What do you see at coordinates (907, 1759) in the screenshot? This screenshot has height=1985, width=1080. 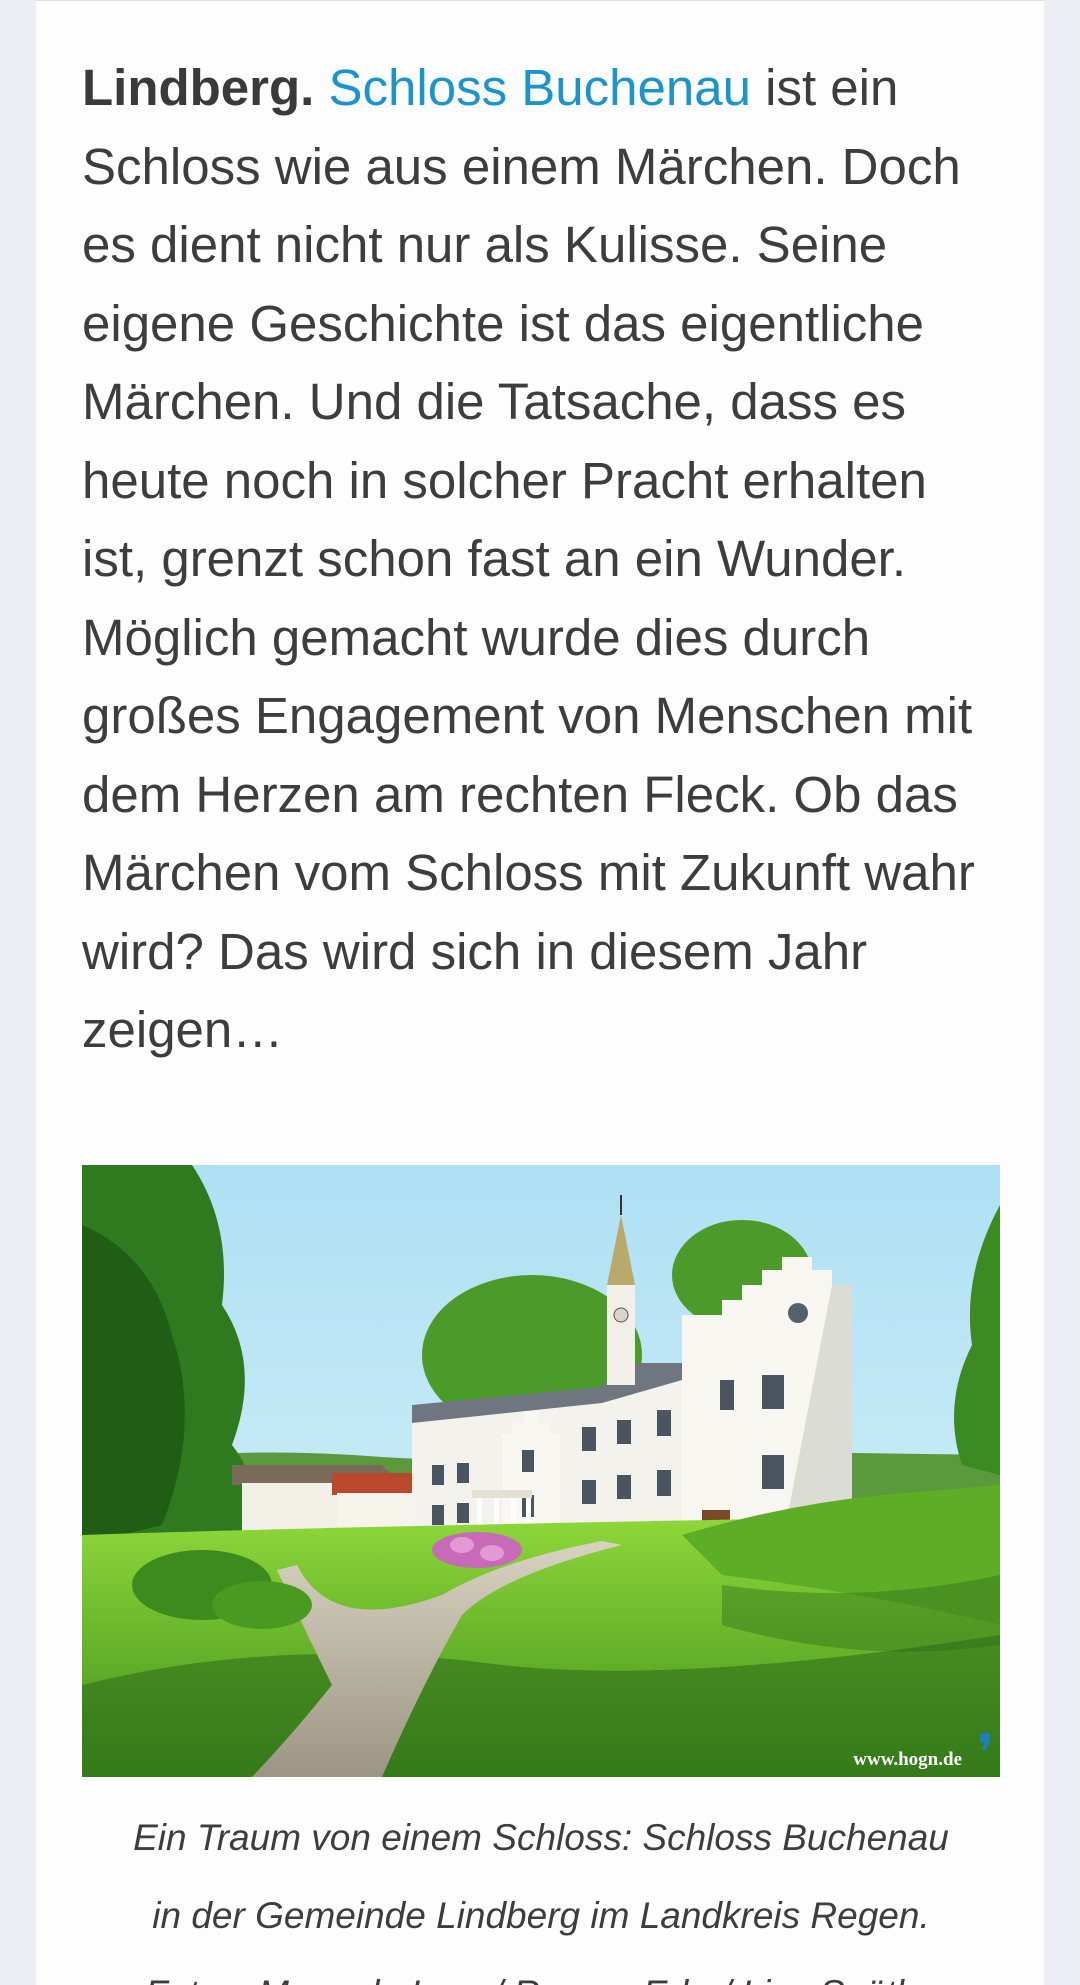 I see `watermark-text: www.hogn.de` at bounding box center [907, 1759].